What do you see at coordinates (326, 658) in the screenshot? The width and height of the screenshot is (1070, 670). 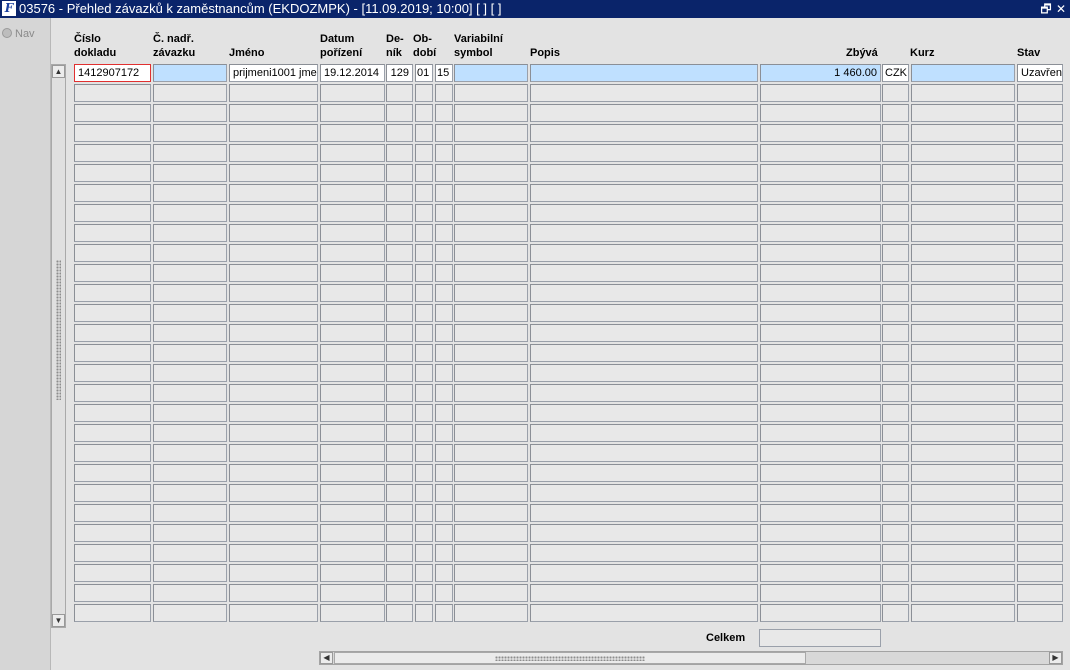 I see `scroll-left-icon: ◀` at bounding box center [326, 658].